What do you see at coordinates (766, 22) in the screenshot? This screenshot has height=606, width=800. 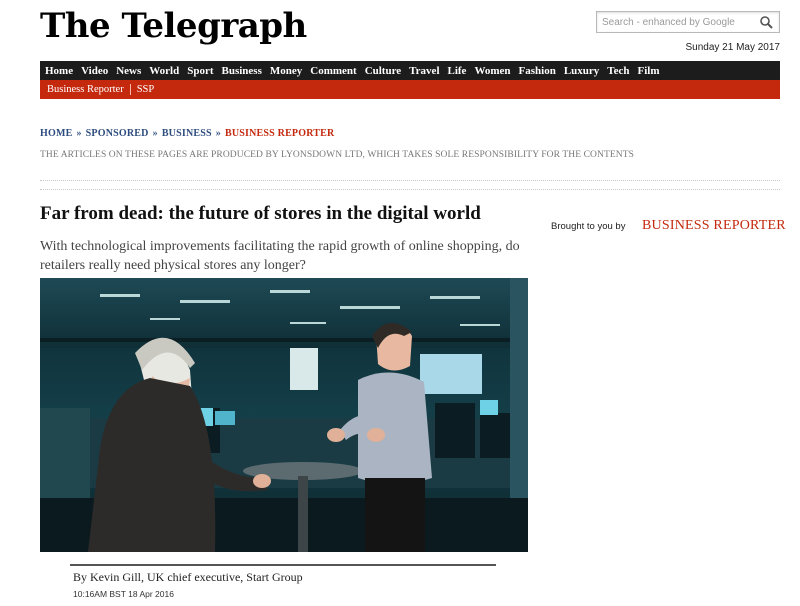 I see `magnifier-icon` at bounding box center [766, 22].